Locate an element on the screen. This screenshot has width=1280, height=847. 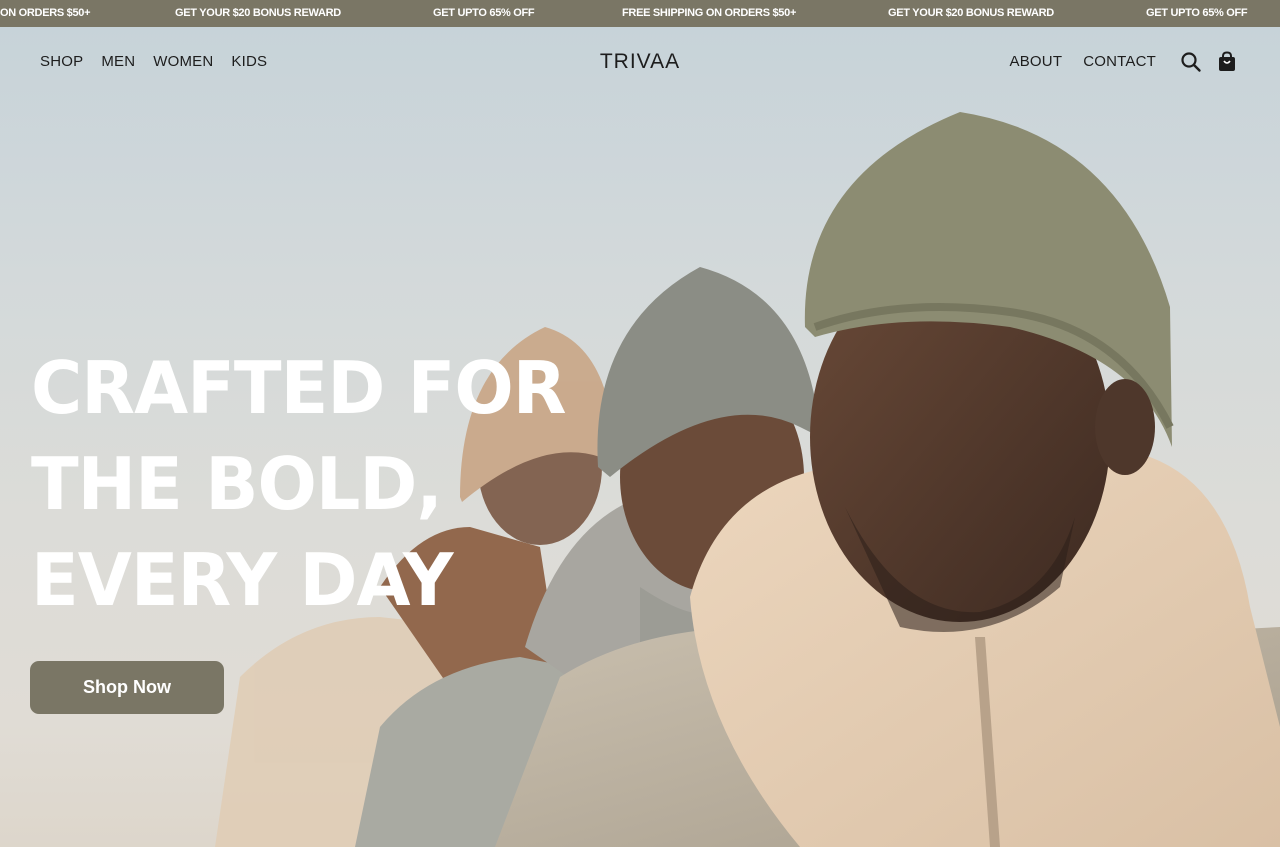
nav-link-men: MEN is located at coordinates (118, 61).